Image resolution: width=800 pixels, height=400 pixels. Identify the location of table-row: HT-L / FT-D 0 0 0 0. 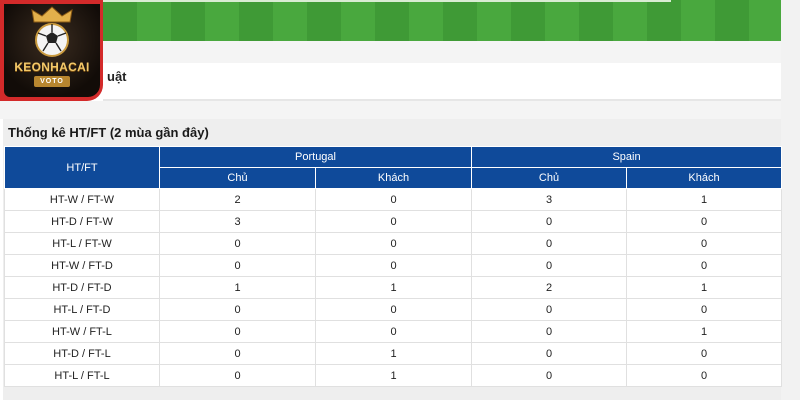
(393, 309).